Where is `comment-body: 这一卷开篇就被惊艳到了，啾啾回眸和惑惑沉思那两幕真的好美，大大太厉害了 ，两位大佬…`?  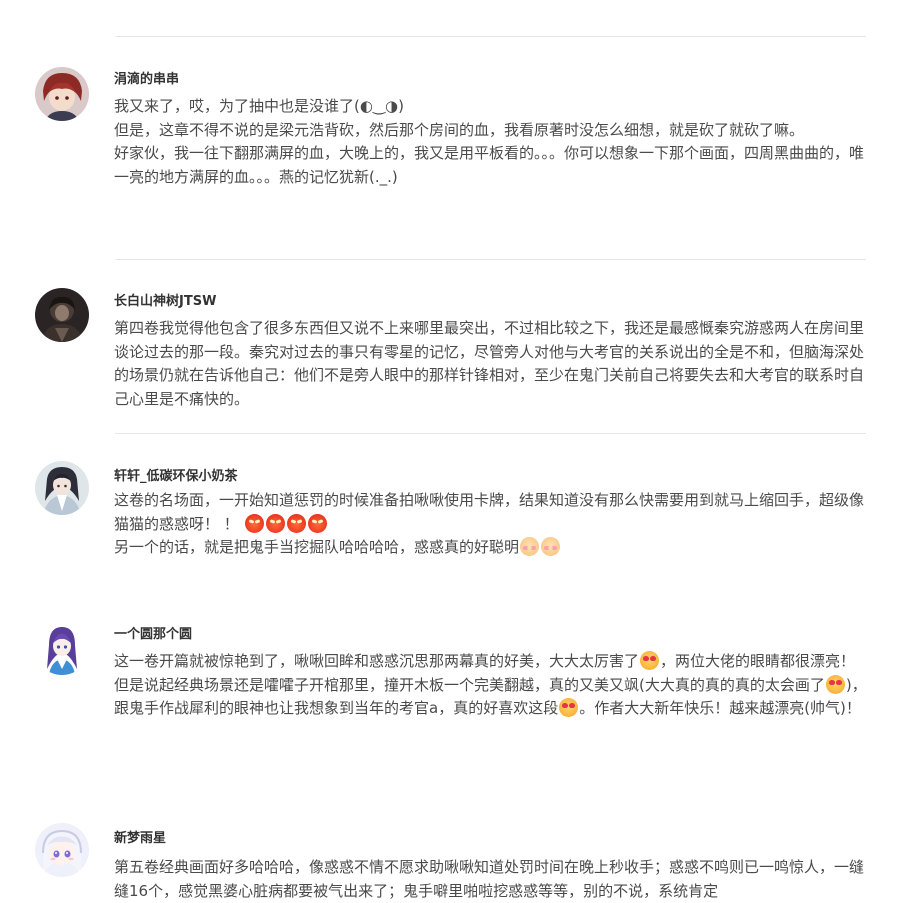 comment-body: 这一卷开篇就被惊艳到了，啾啾回眸和惑惑沉思那两幕真的好美，大大太厉害了 ，两位大佬… is located at coordinates (494, 685).